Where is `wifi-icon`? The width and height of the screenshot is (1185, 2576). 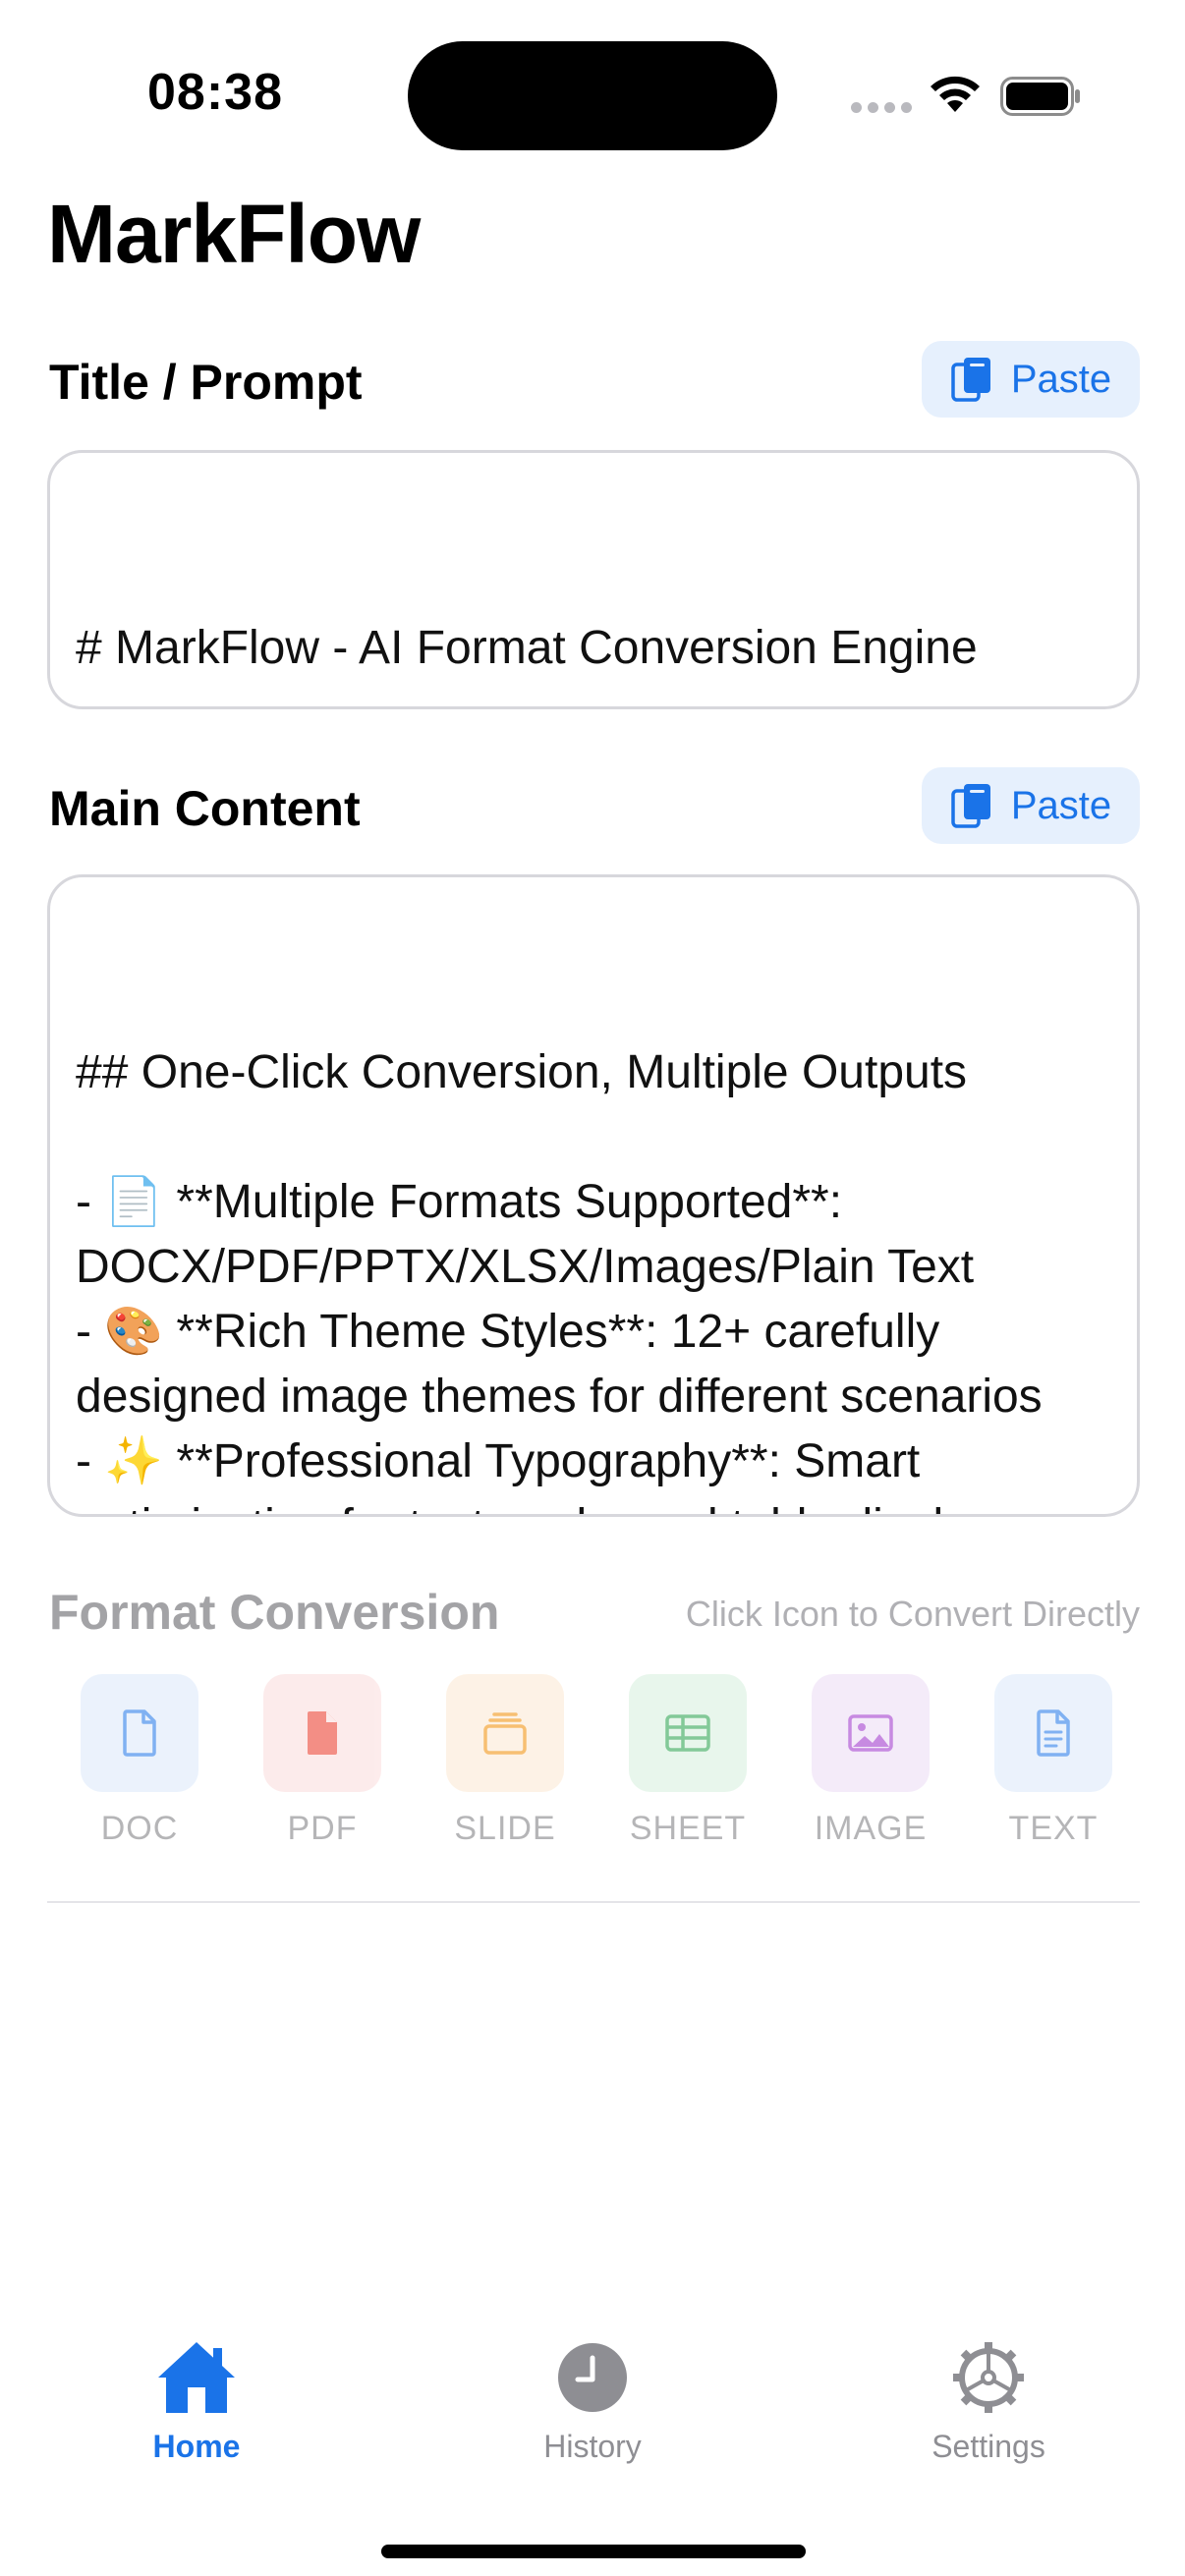 wifi-icon is located at coordinates (956, 94).